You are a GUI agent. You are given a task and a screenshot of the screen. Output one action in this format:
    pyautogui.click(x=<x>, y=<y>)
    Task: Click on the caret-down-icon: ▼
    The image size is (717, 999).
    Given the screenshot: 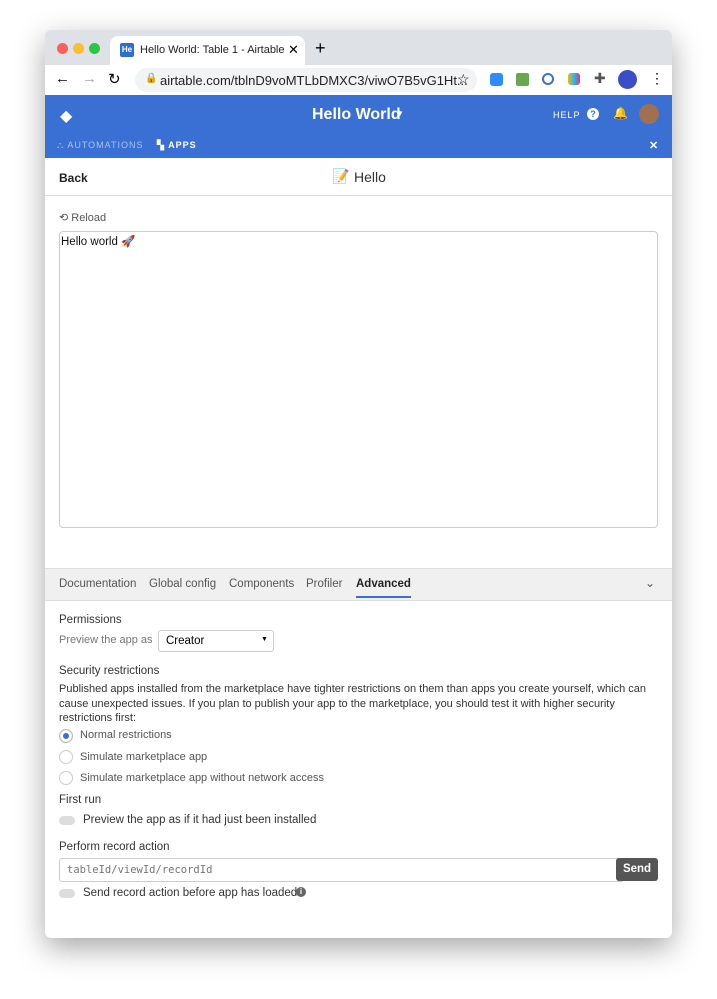 What is the action you would take?
    pyautogui.click(x=400, y=113)
    